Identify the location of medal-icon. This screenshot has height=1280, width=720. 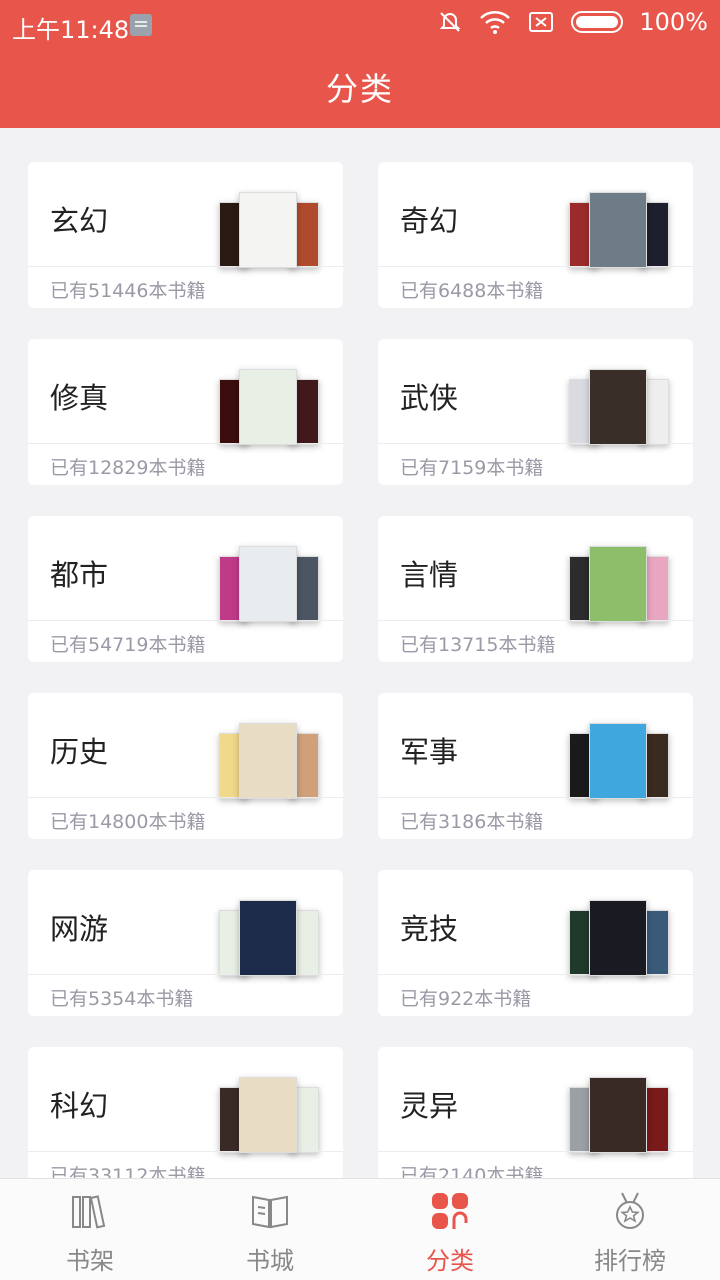
(630, 1210).